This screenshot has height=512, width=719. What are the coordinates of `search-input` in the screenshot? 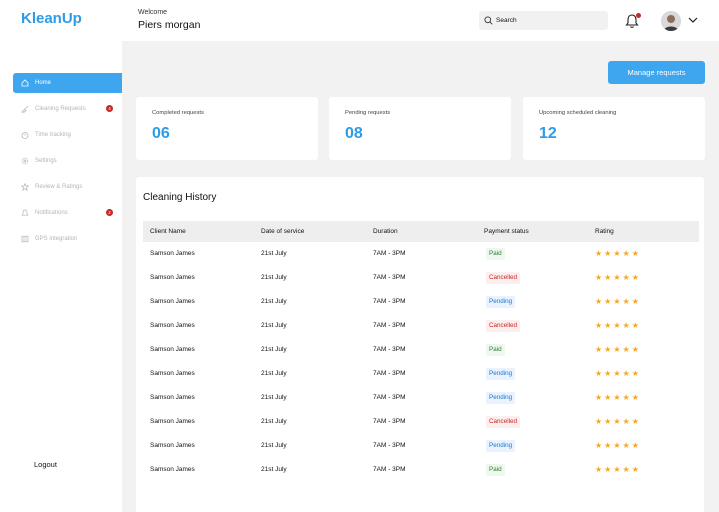 It's located at (546, 20).